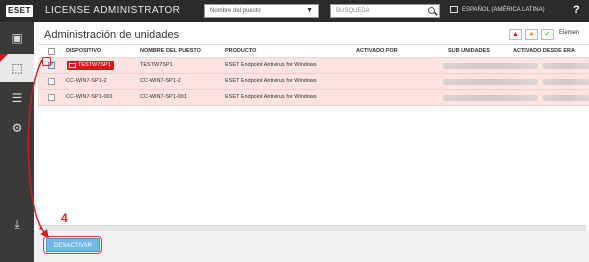  I want to click on sidebar-item-list: ☰, so click(17, 98).